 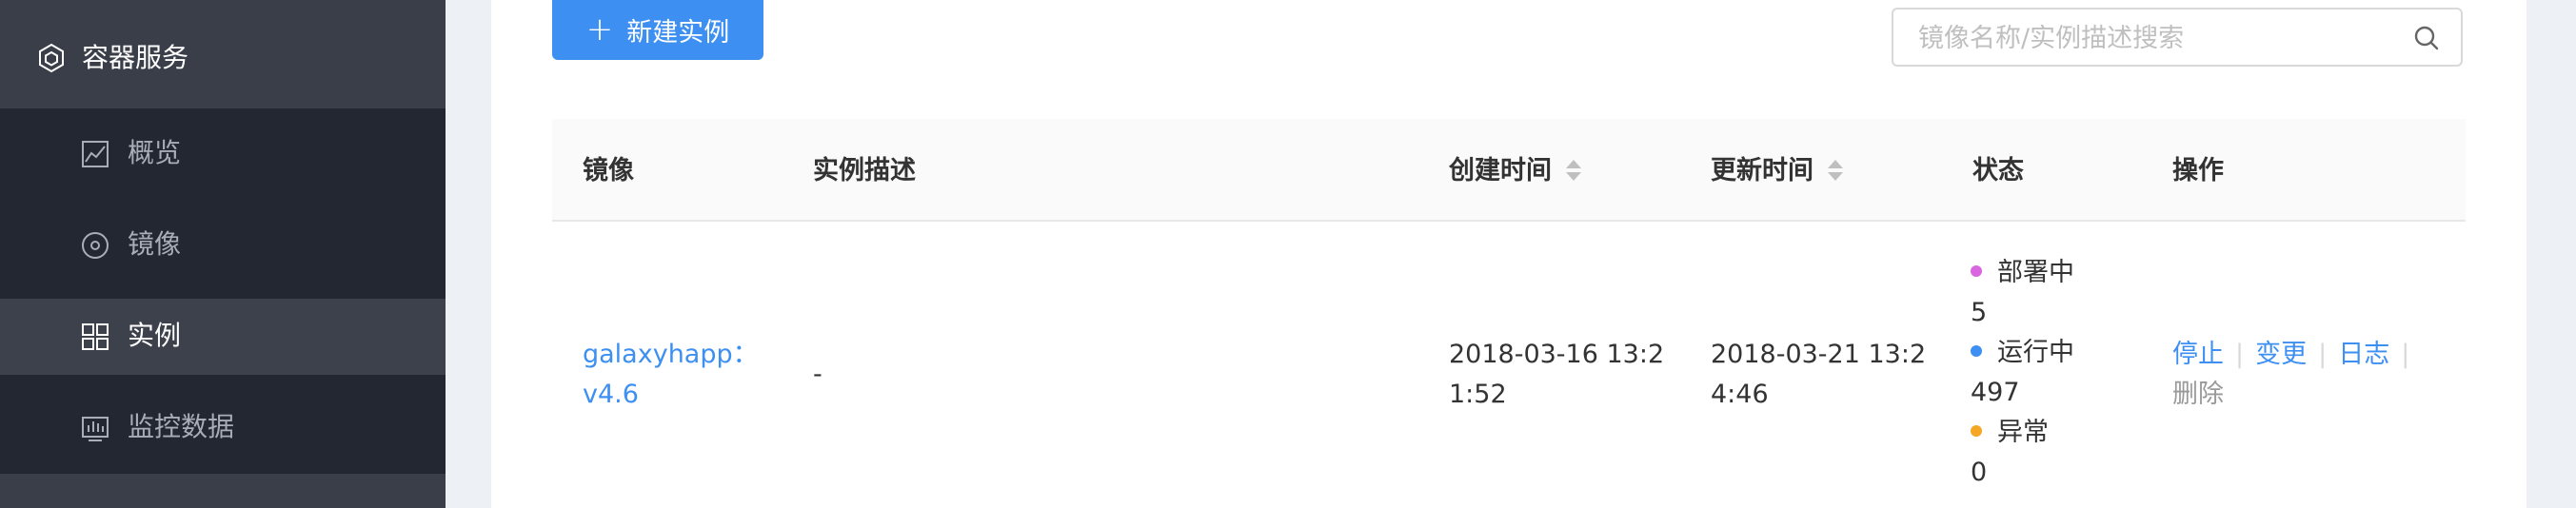 I want to click on sidebar-item-label: 镜像, so click(x=155, y=244).